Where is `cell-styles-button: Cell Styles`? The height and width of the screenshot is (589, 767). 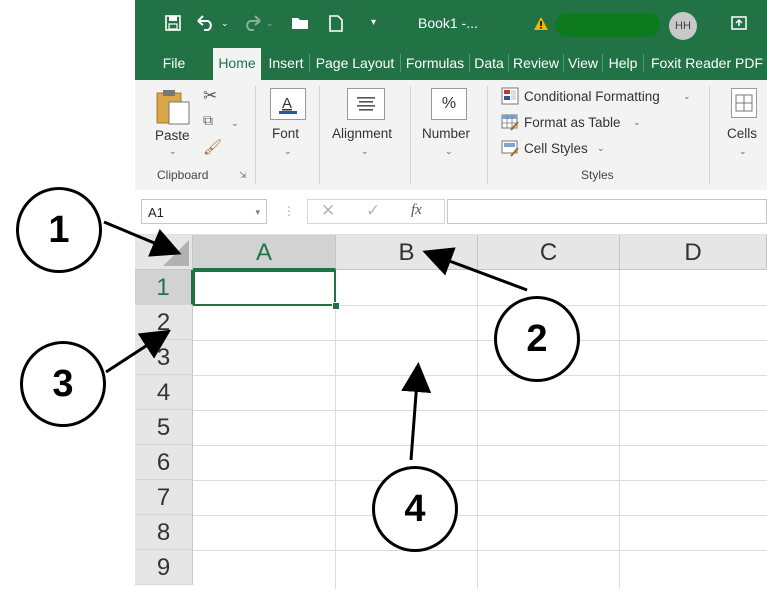 cell-styles-button: Cell Styles is located at coordinates (556, 148).